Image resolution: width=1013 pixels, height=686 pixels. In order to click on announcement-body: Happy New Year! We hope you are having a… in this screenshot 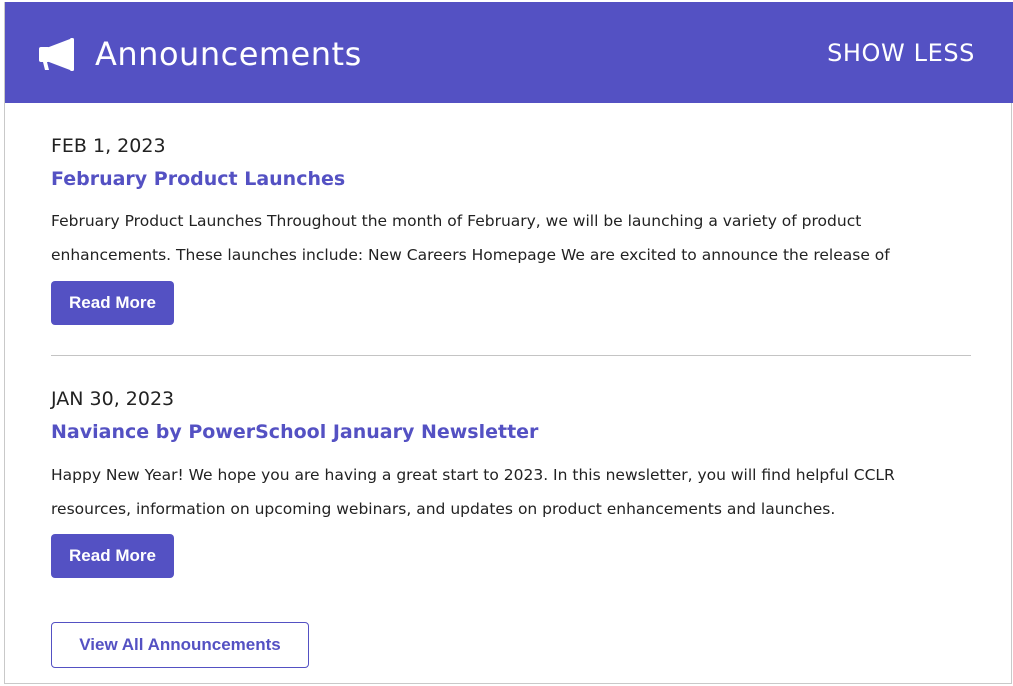, I will do `click(516, 492)`.